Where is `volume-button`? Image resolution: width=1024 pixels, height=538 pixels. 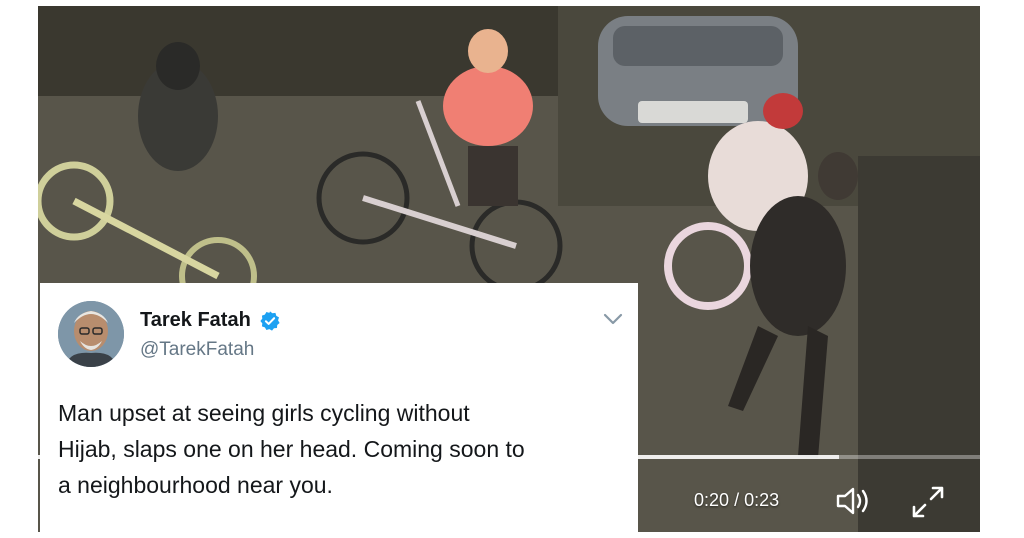
volume-button is located at coordinates (854, 501).